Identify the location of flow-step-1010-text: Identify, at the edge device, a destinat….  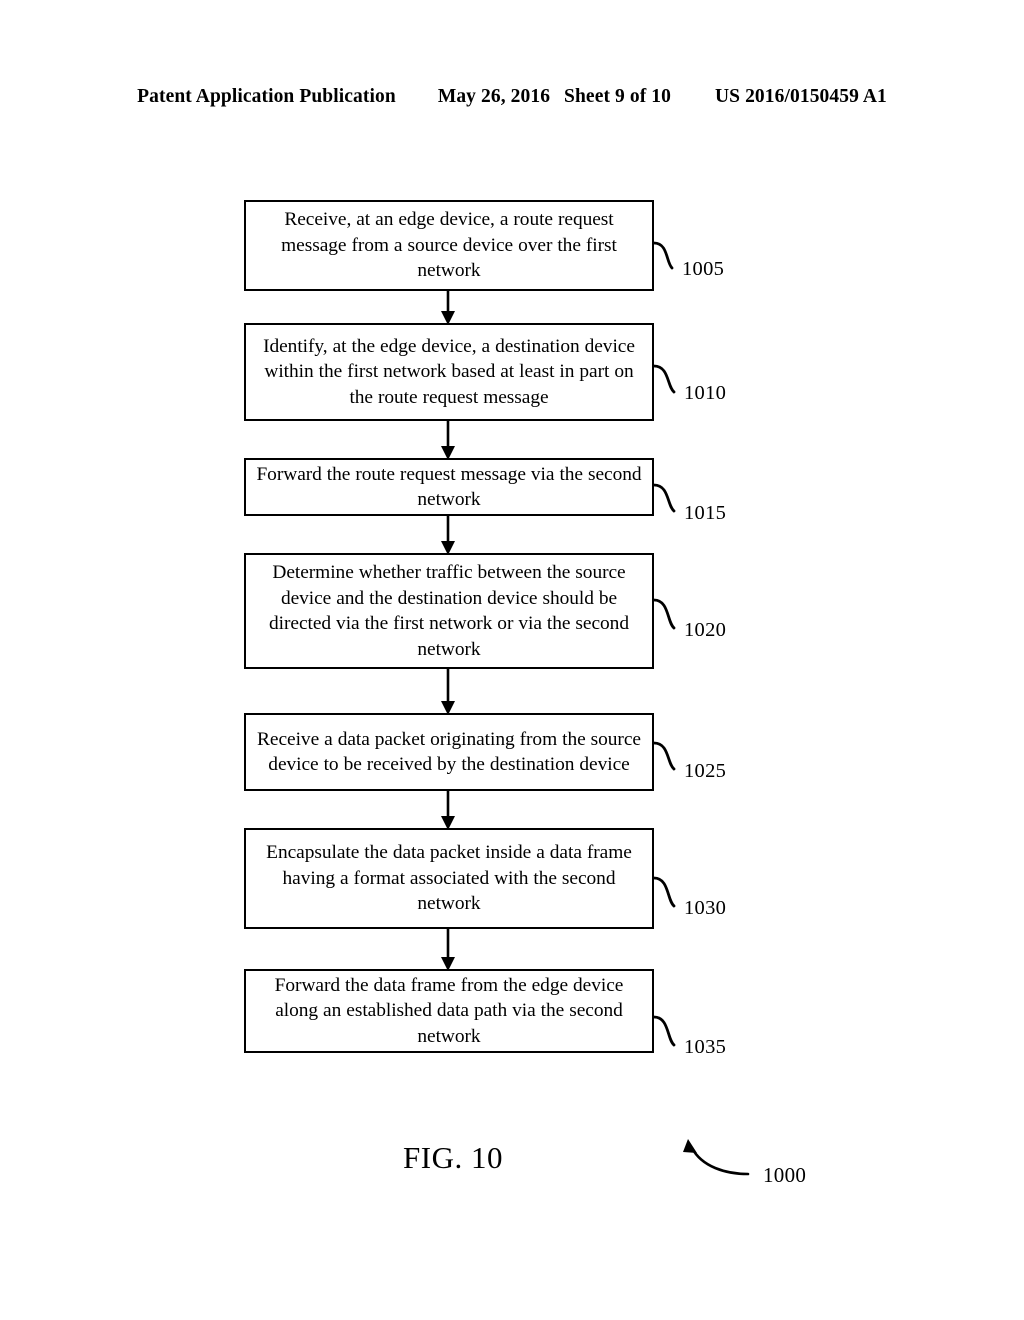
(449, 371).